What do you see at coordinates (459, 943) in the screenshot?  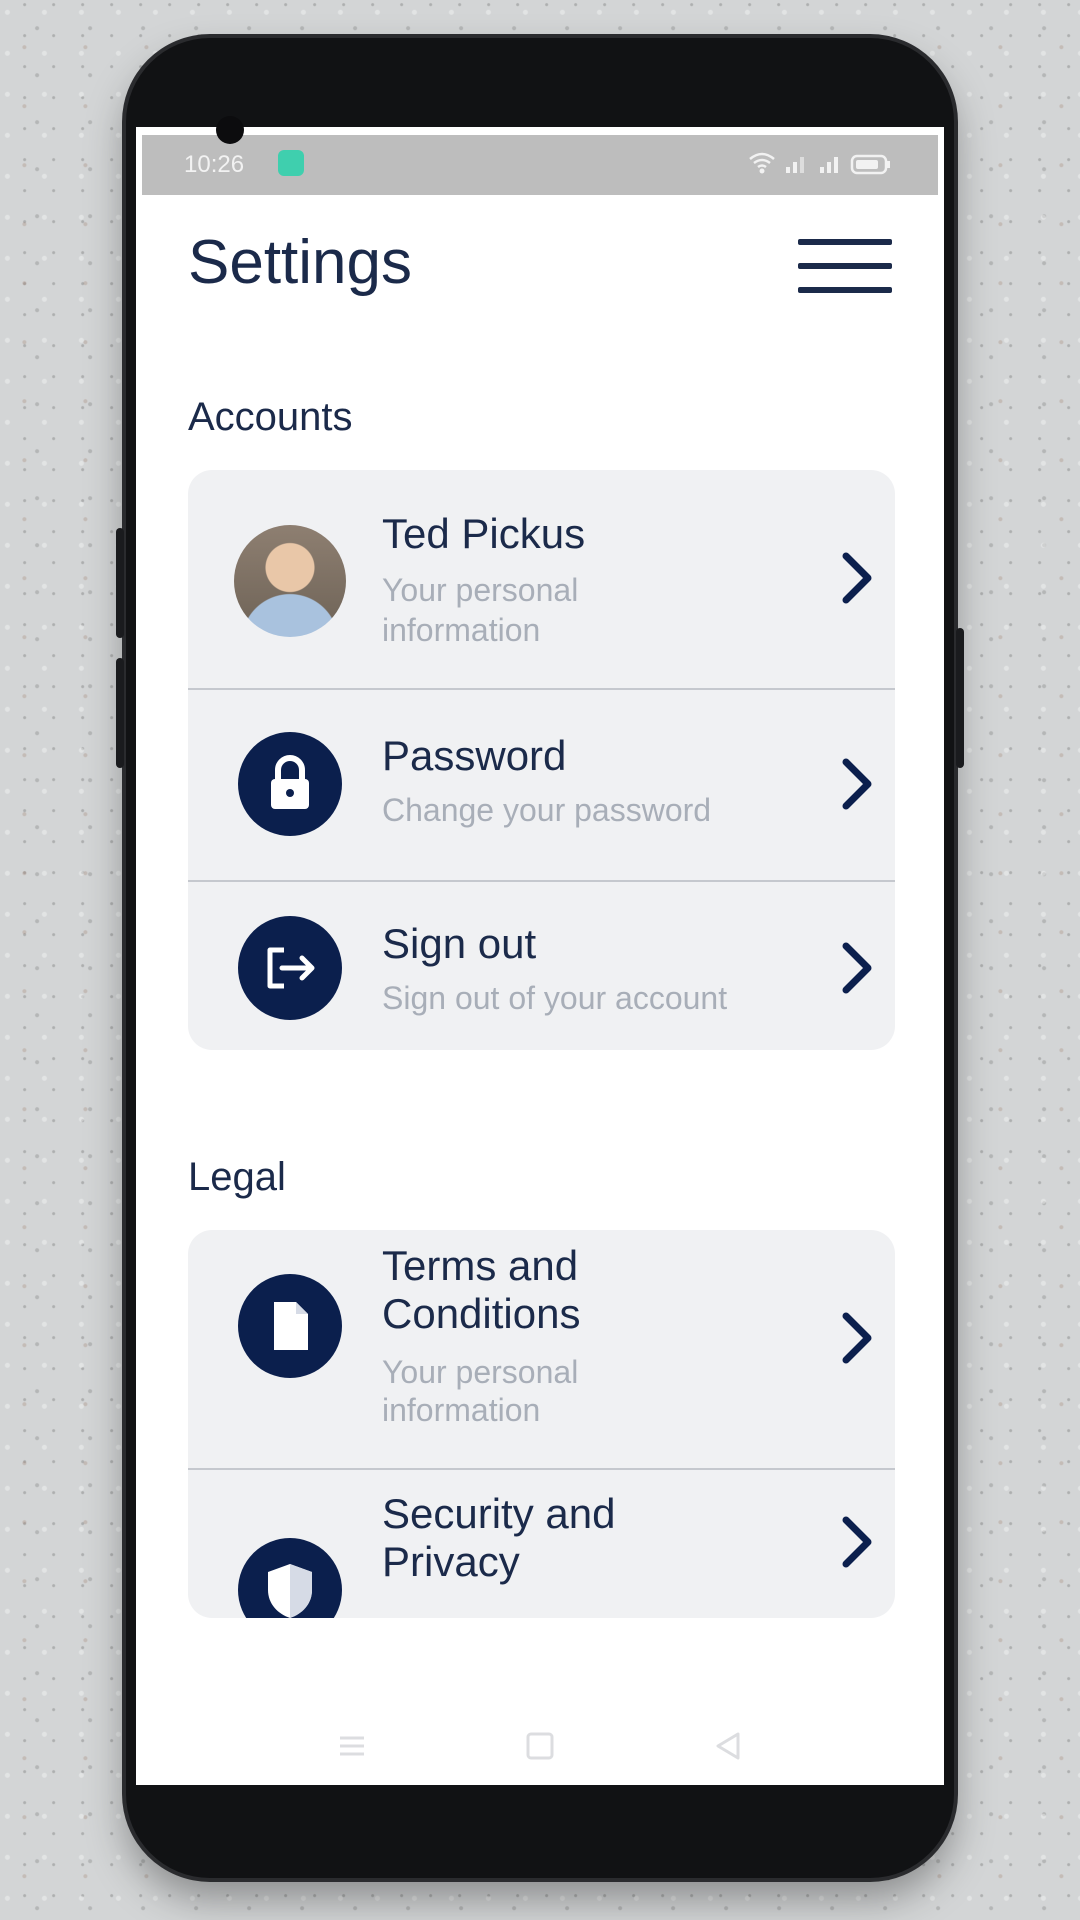 I see `sign-out-title: Sign out` at bounding box center [459, 943].